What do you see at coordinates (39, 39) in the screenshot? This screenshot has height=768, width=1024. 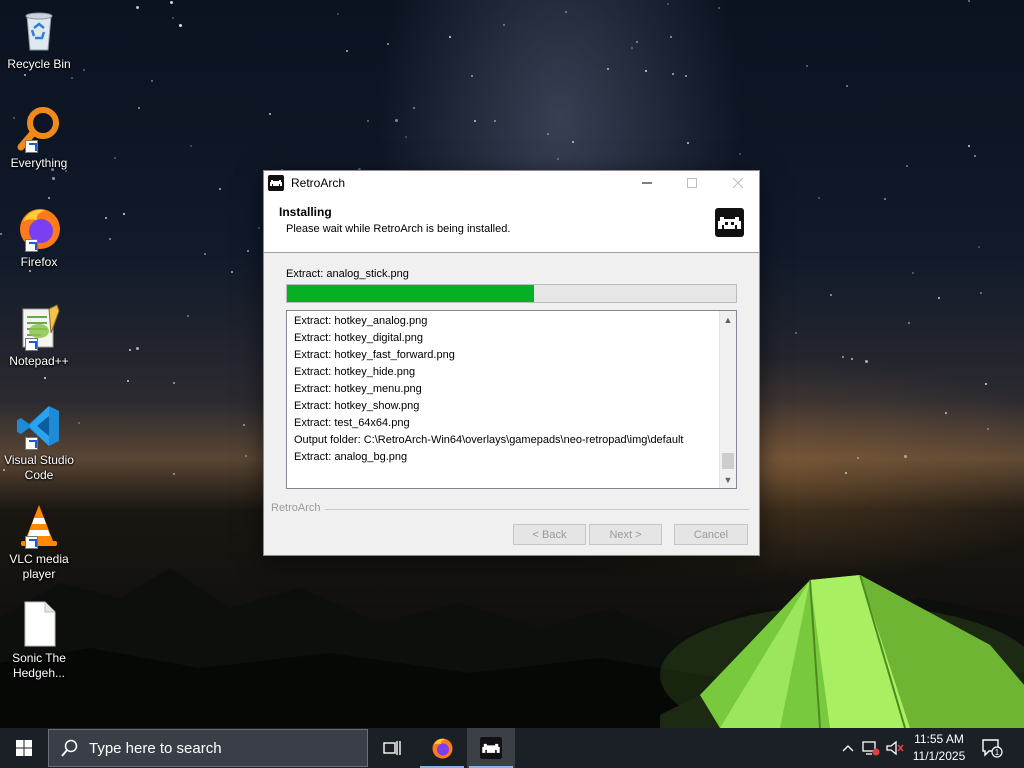 I see `desktop-icon-recycle-bin: Recycle Bin` at bounding box center [39, 39].